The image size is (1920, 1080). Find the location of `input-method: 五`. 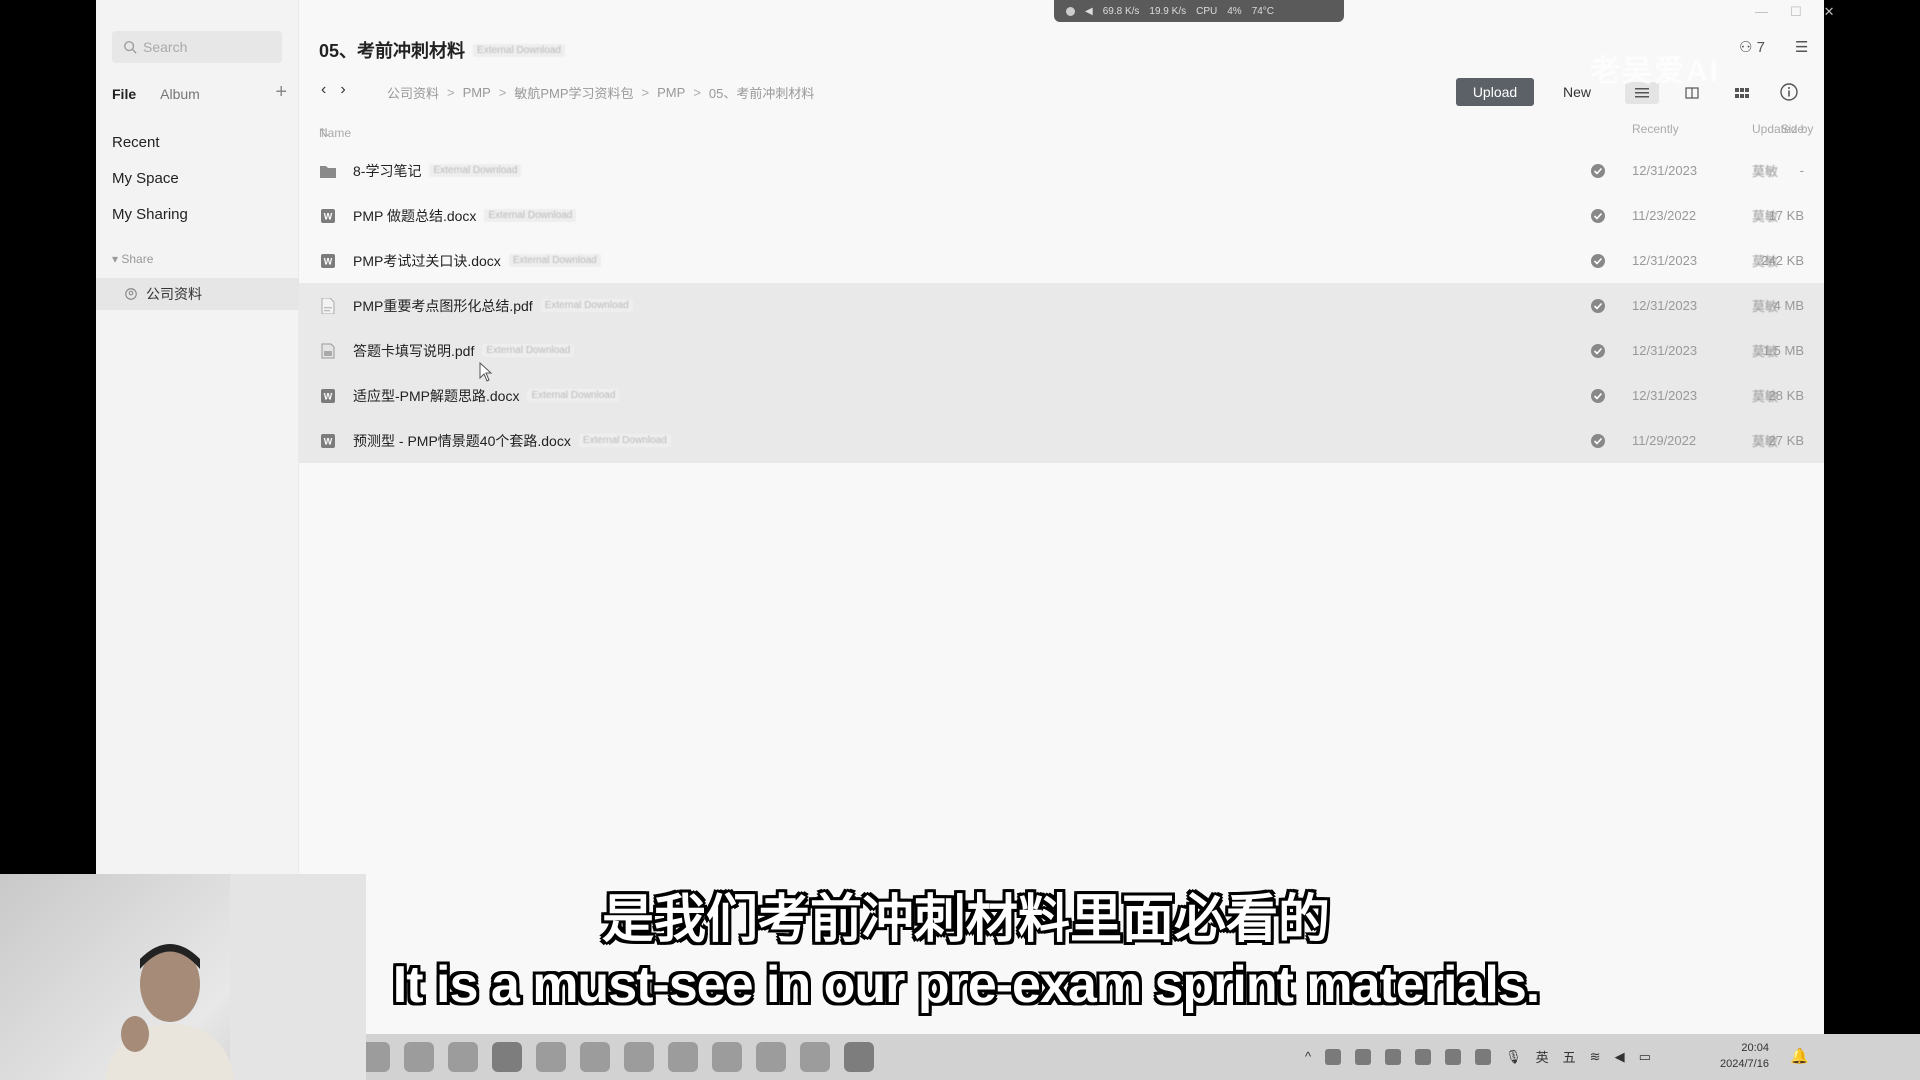

input-method: 五 is located at coordinates (1569, 1056).